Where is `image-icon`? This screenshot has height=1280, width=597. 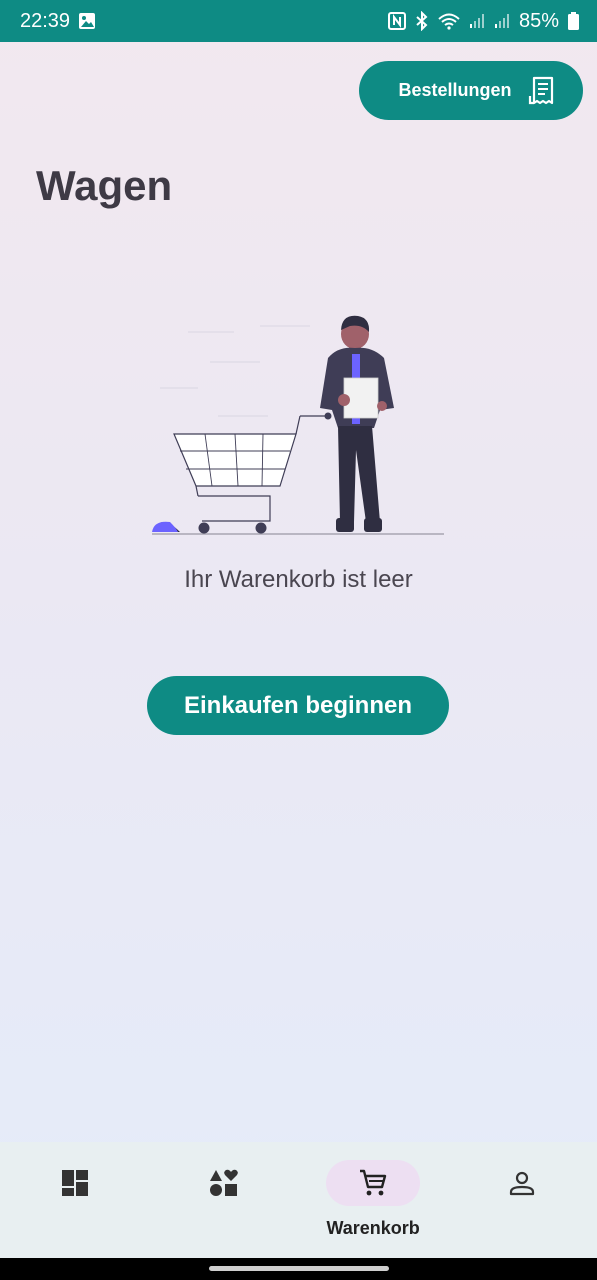 image-icon is located at coordinates (87, 21).